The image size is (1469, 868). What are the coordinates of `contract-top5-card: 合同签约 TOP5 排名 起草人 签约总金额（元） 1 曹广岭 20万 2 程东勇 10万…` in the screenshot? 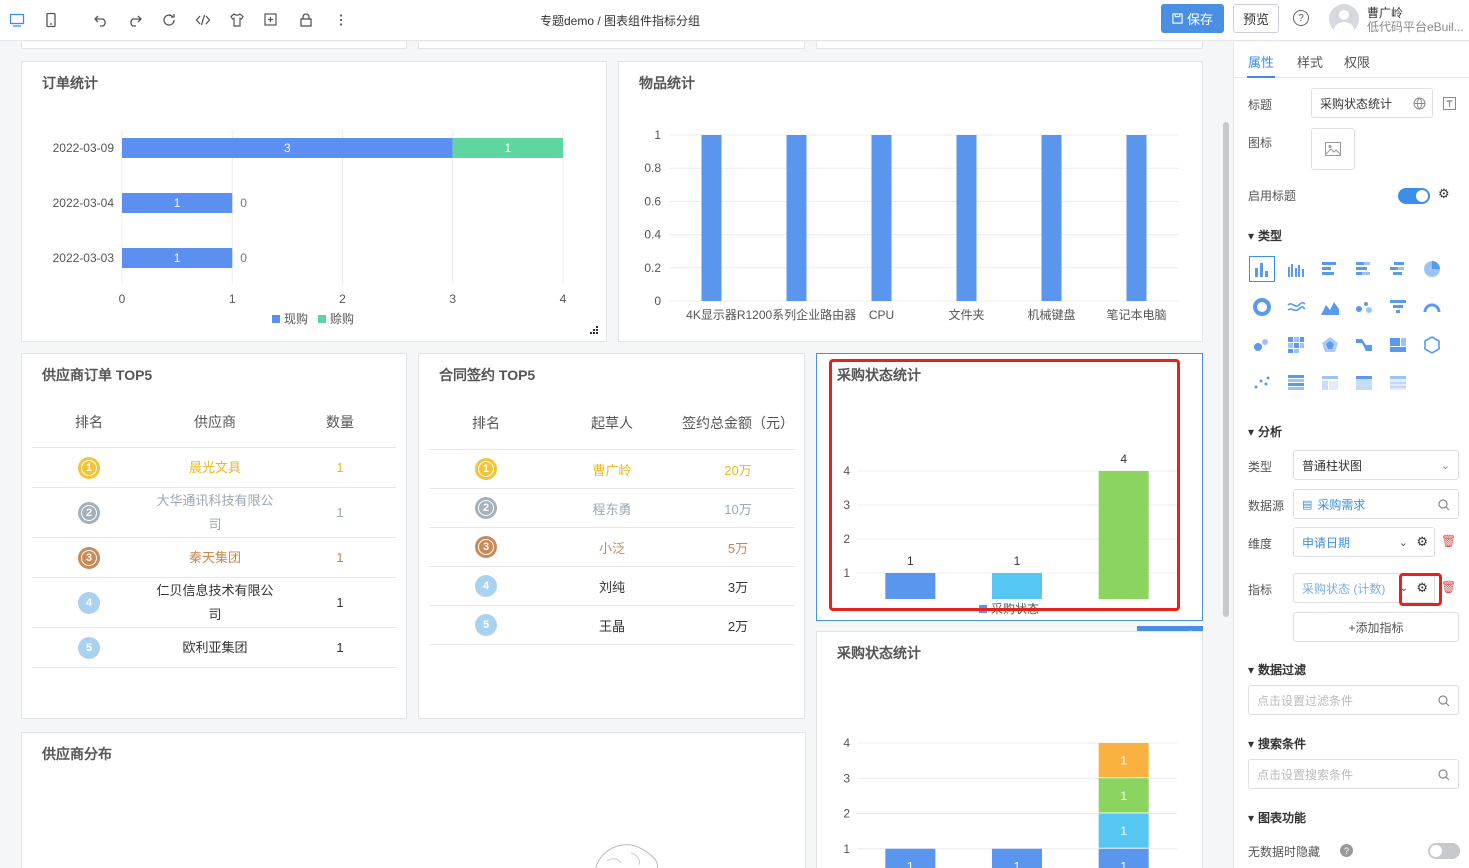 It's located at (611, 536).